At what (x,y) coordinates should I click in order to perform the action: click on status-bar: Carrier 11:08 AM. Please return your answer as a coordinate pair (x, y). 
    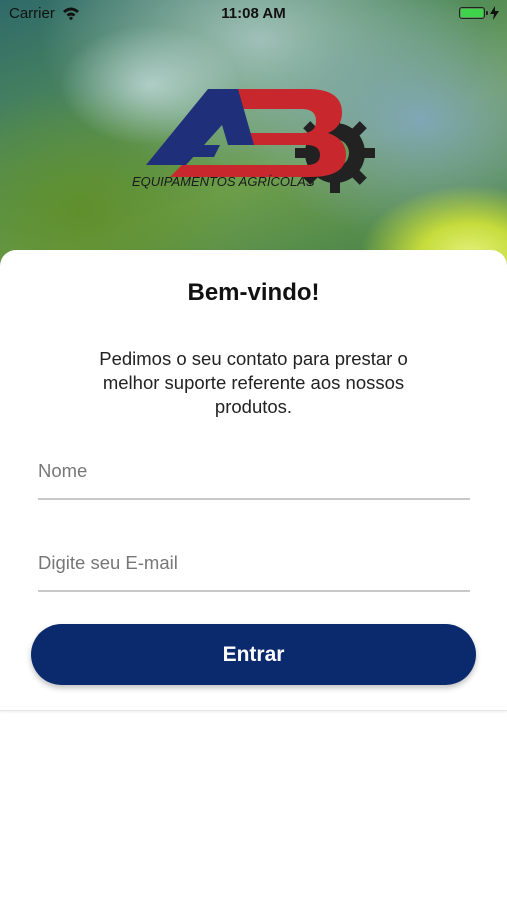
    Looking at the image, I should click on (253, 14).